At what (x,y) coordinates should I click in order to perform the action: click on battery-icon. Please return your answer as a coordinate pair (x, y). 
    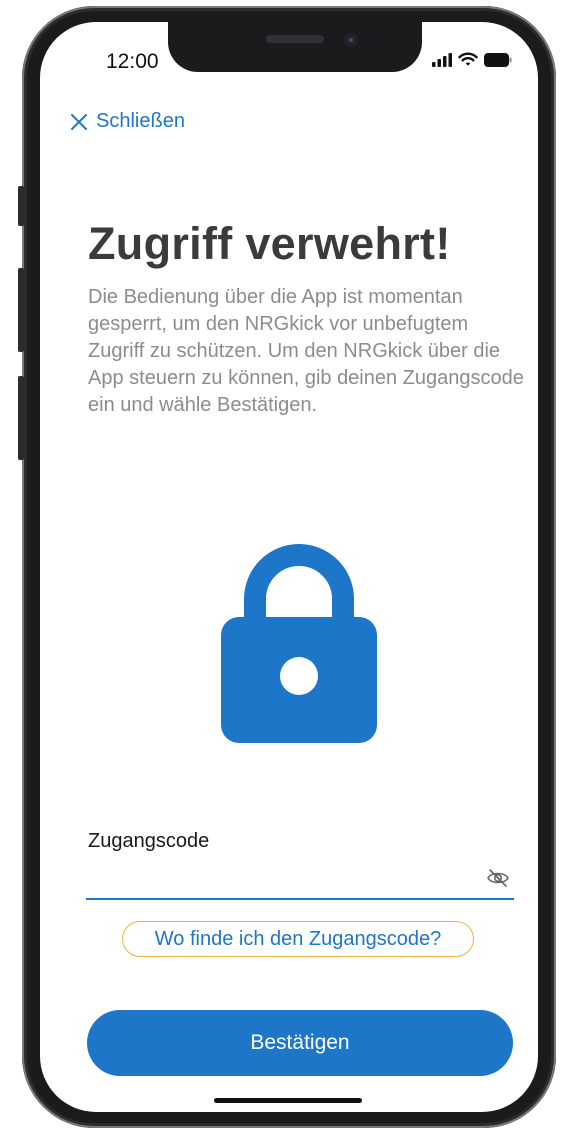
    Looking at the image, I should click on (498, 59).